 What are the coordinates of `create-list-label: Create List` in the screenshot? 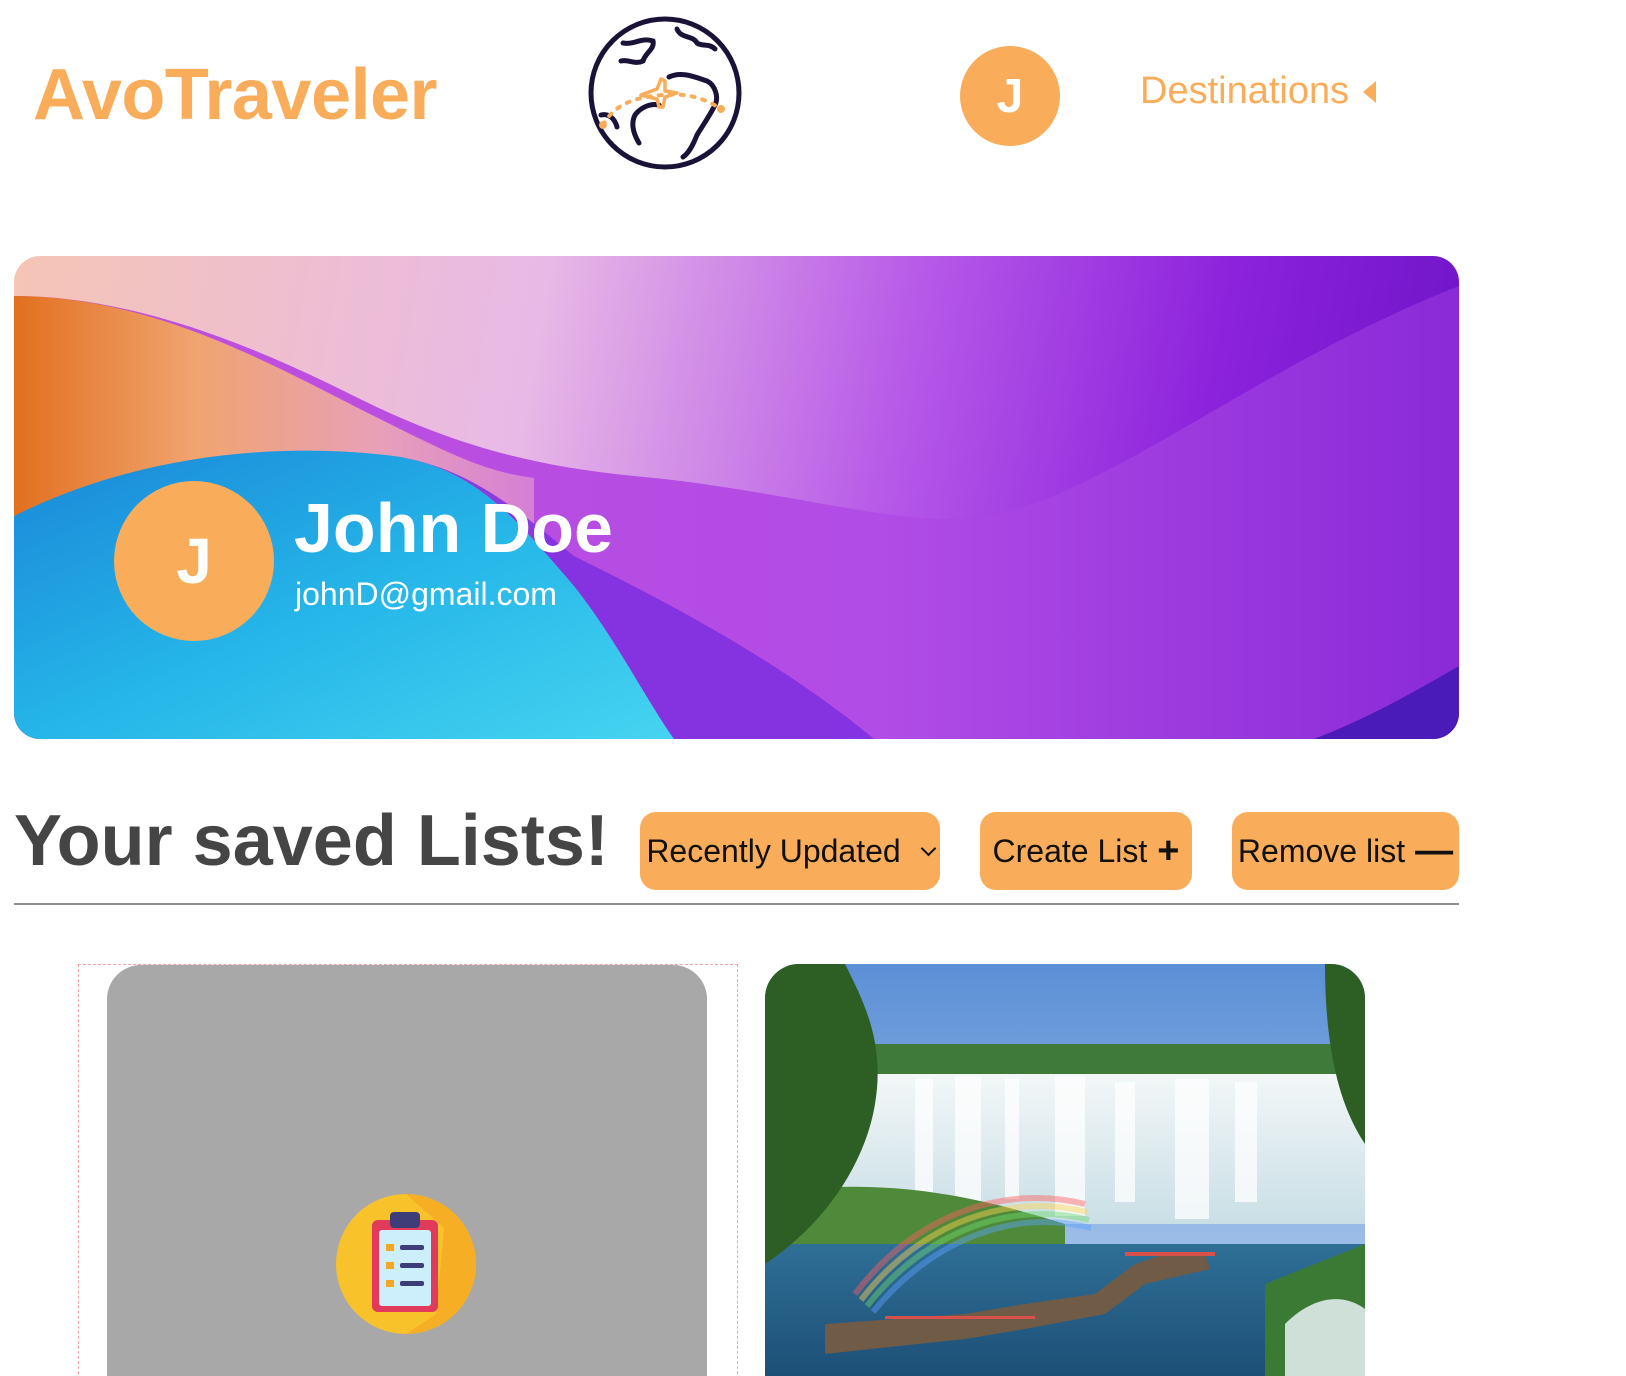 It's located at (1070, 850).